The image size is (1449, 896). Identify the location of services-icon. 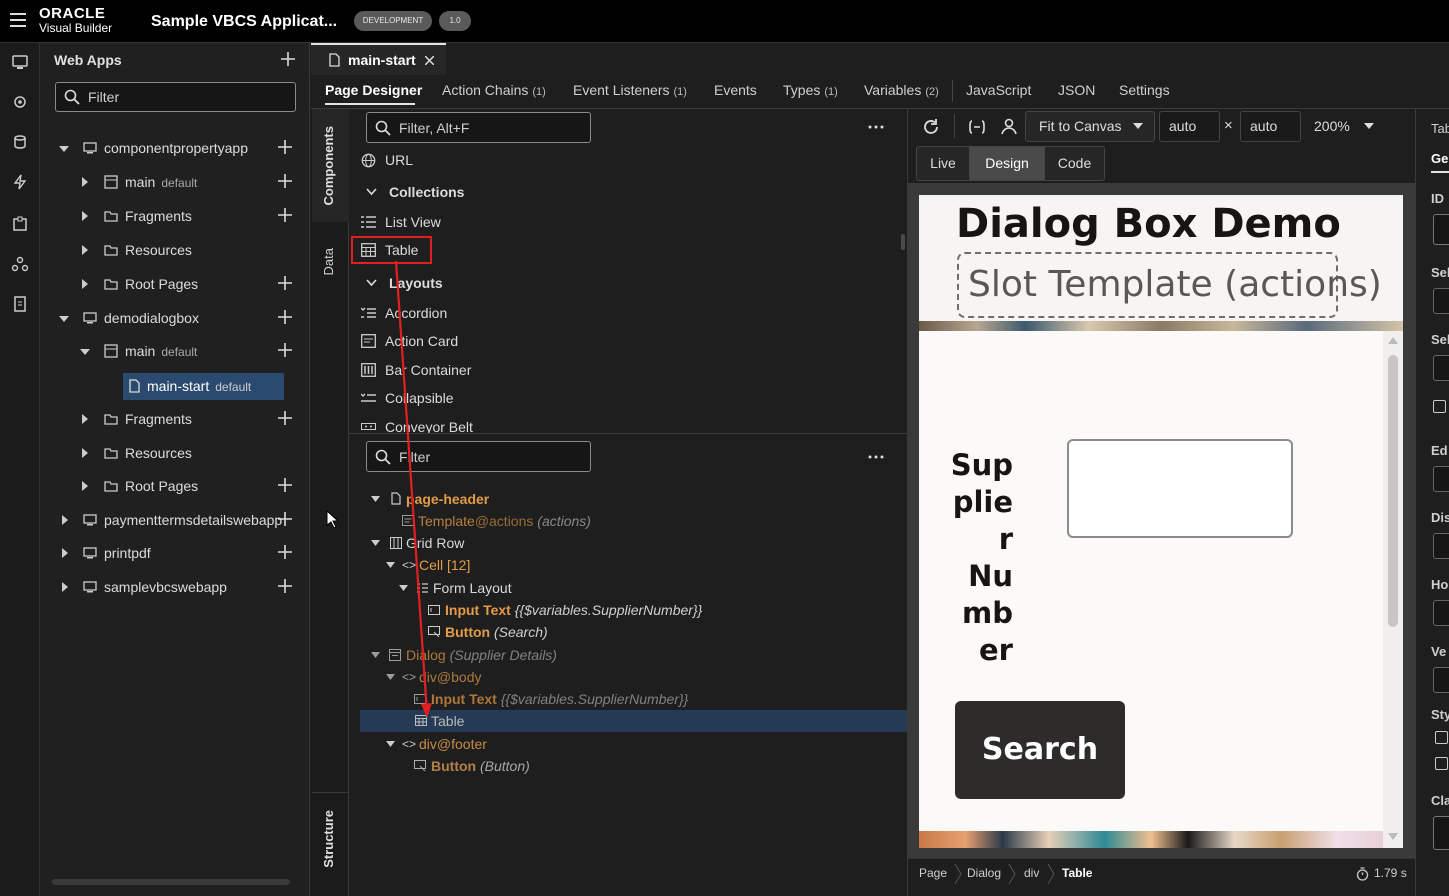
(20, 102).